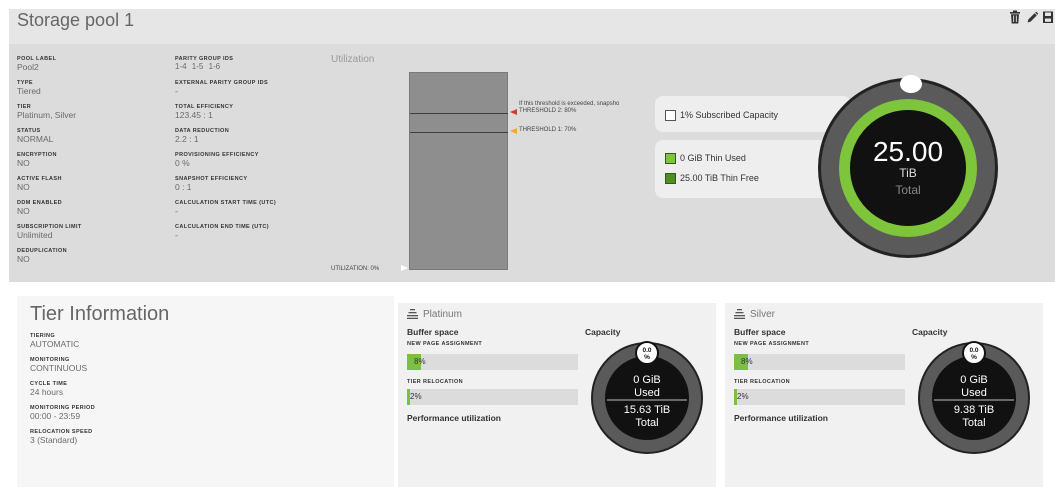  Describe the element at coordinates (130, 441) in the screenshot. I see `tier-field-relocation-speed: RELOCATION SPEED 3 (Standard)` at that location.